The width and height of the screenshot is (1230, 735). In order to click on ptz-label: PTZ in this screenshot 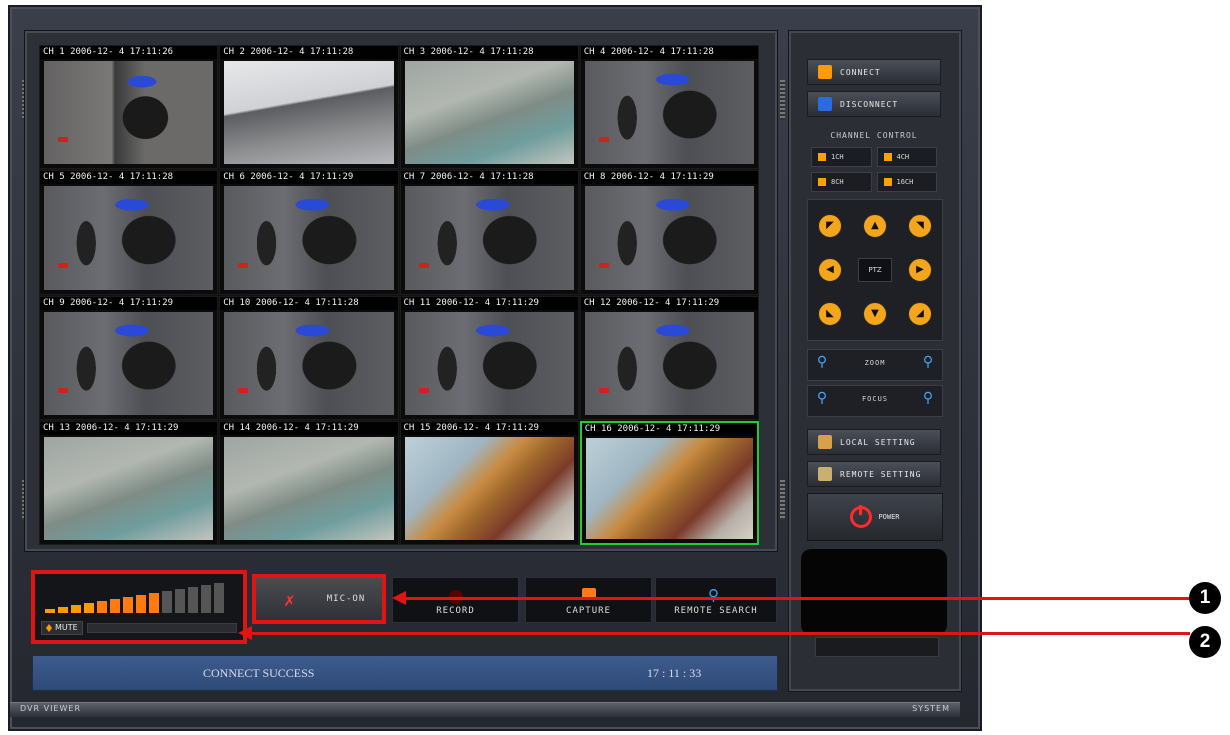, I will do `click(875, 270)`.